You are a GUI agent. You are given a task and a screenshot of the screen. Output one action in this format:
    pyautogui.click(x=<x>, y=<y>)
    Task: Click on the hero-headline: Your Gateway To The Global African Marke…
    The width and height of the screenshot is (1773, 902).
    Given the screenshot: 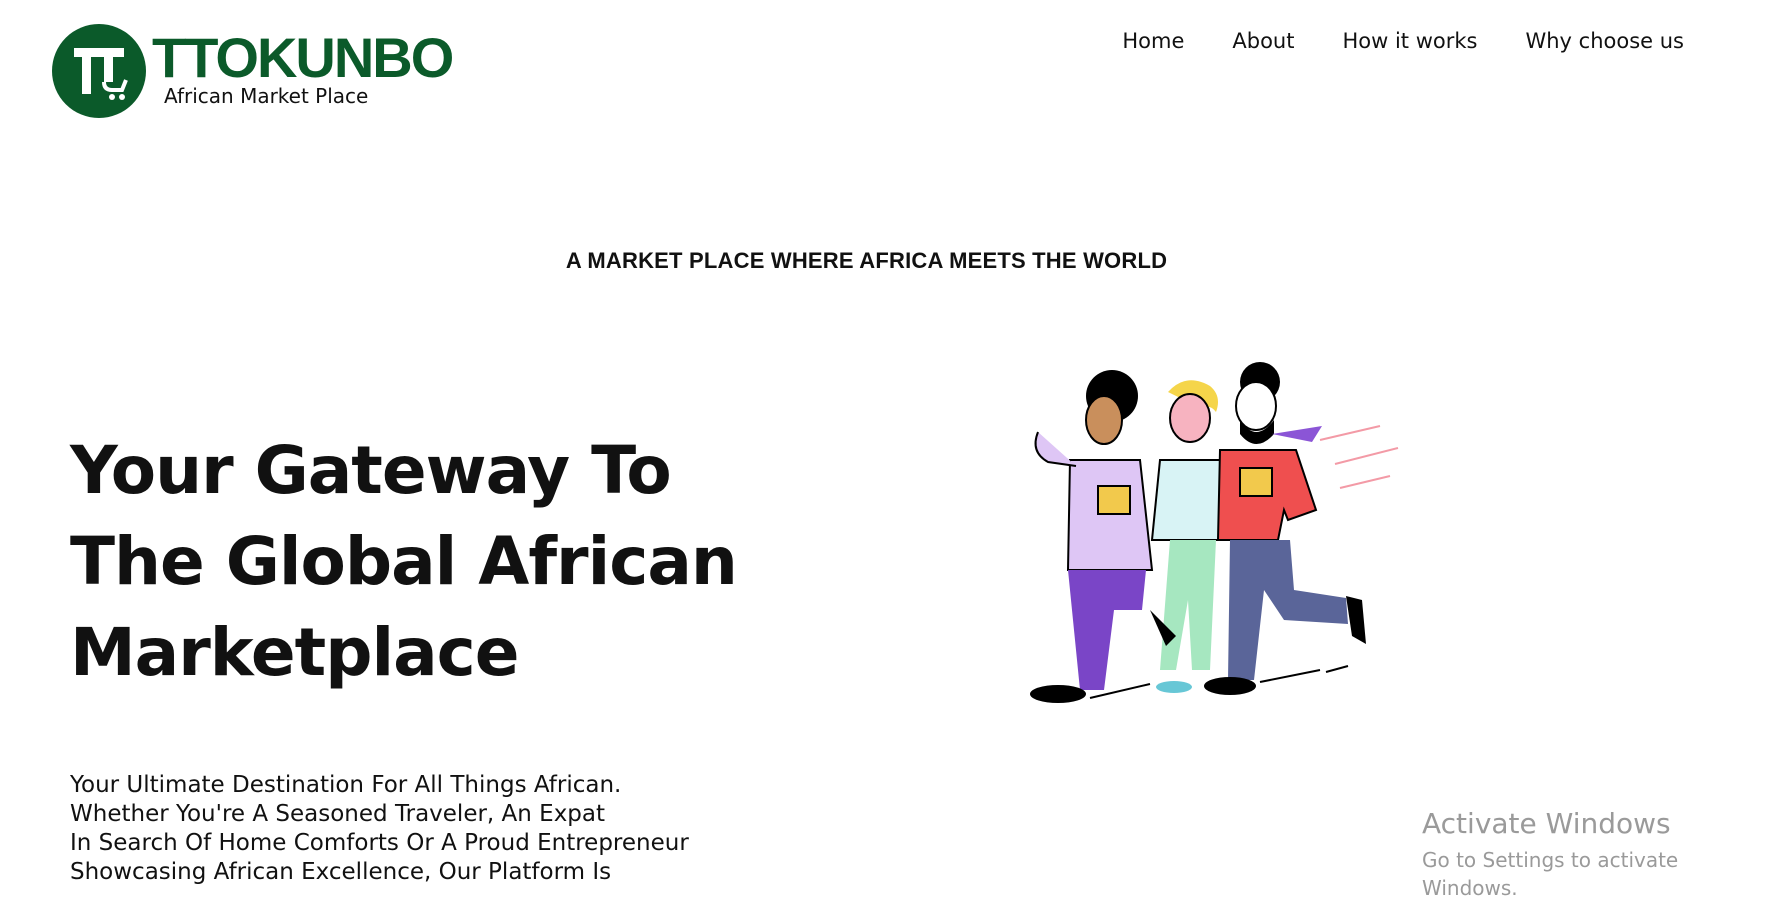 What is the action you would take?
    pyautogui.click(x=420, y=561)
    